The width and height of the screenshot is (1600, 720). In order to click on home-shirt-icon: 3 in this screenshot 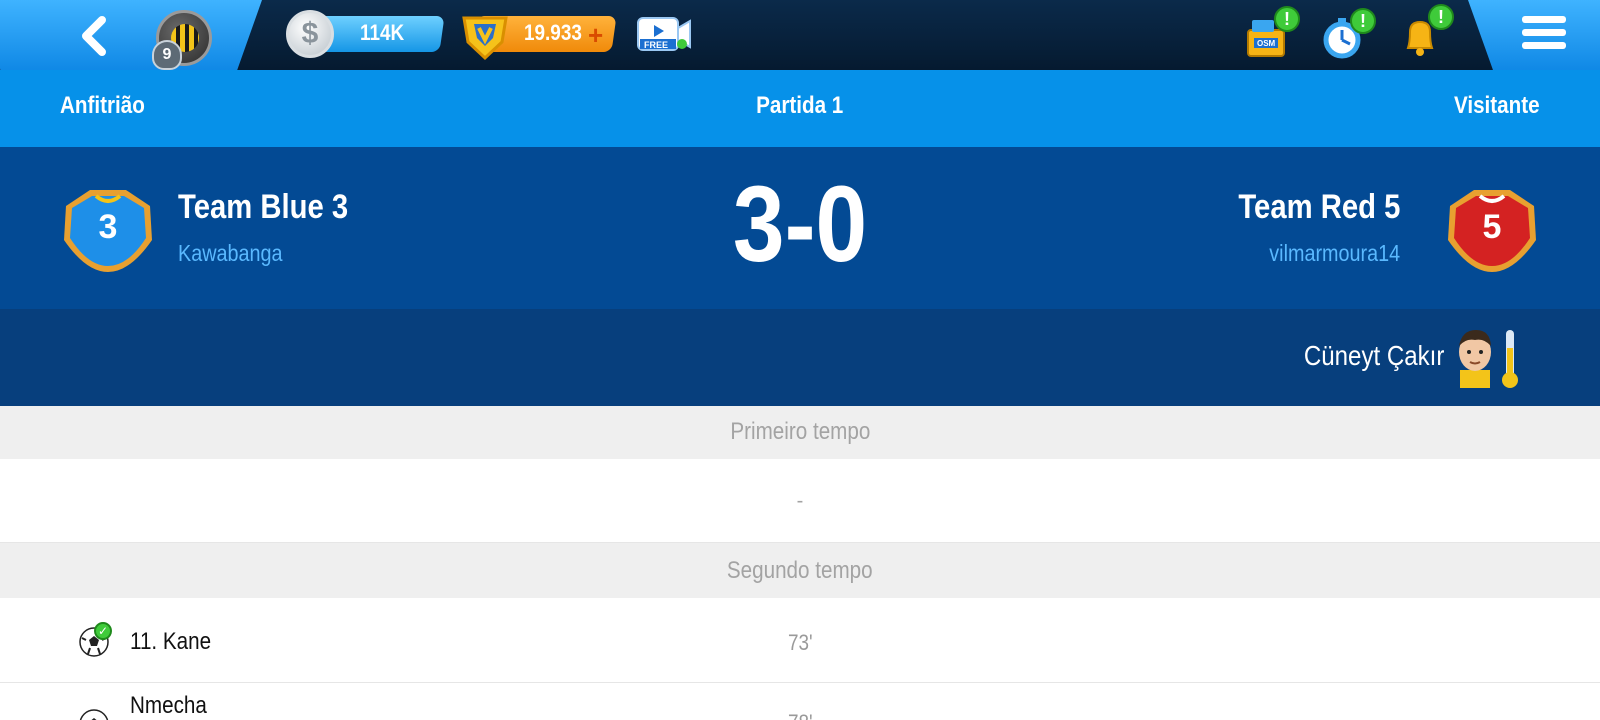, I will do `click(108, 229)`.